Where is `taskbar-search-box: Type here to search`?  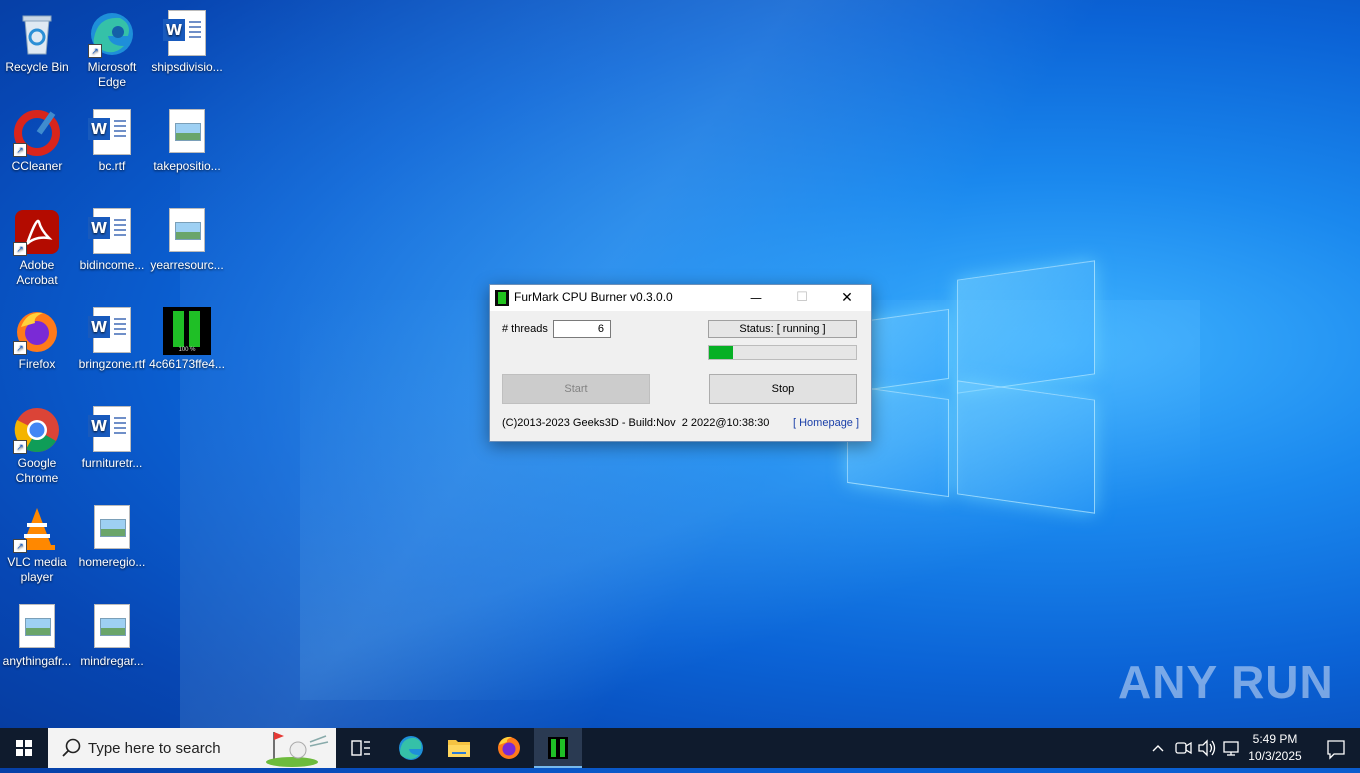 taskbar-search-box: Type here to search is located at coordinates (192, 748).